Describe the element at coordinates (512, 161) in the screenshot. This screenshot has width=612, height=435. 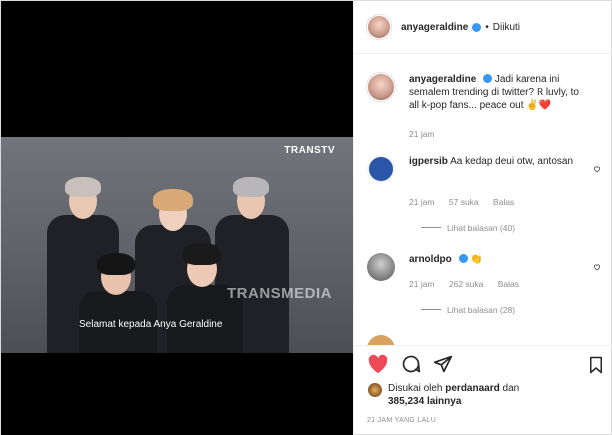
I see `comment-body: Aa kedap deui otw, antosan` at that location.